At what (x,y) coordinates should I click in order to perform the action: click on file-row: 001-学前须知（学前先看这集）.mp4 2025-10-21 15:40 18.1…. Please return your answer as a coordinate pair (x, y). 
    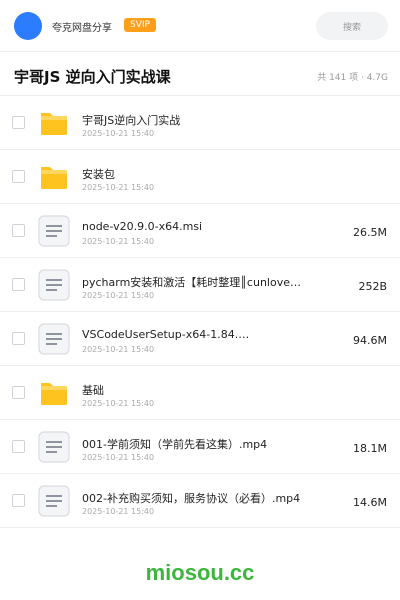
    Looking at the image, I should click on (200, 447).